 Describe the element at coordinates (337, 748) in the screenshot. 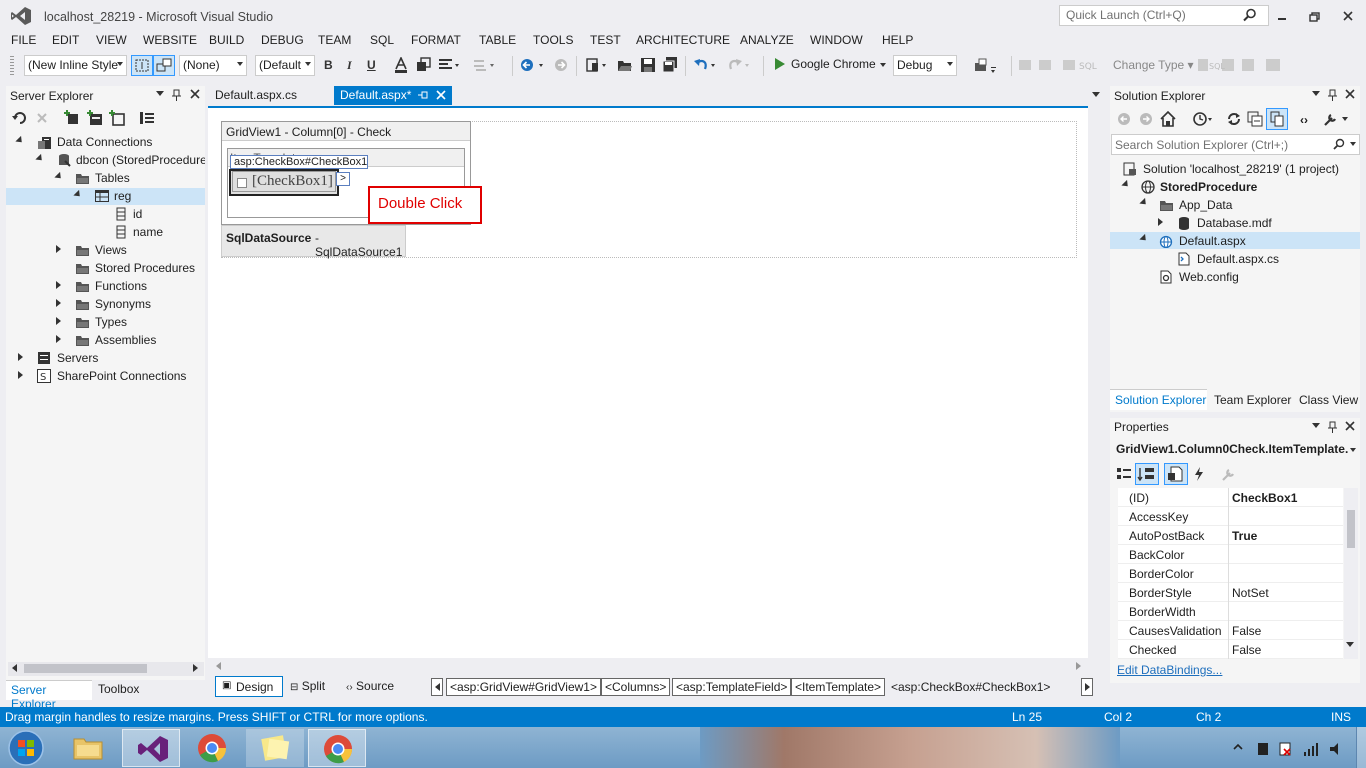

I see `chrome-taskbar-button` at that location.